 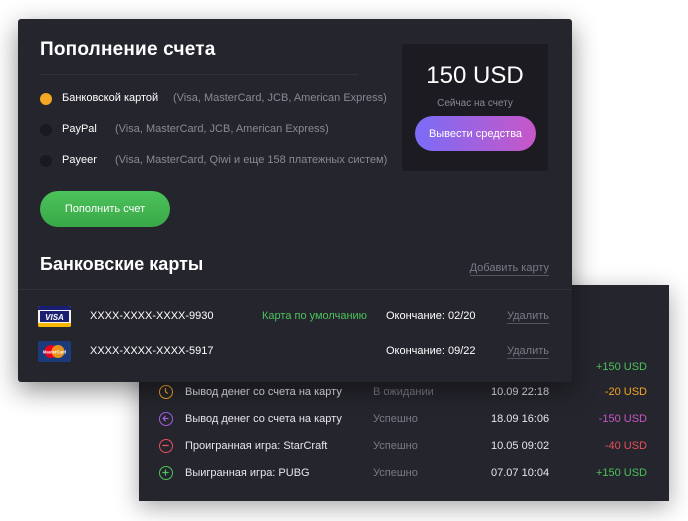 What do you see at coordinates (475, 133) in the screenshot?
I see `withdraw-button: Вывести средства` at bounding box center [475, 133].